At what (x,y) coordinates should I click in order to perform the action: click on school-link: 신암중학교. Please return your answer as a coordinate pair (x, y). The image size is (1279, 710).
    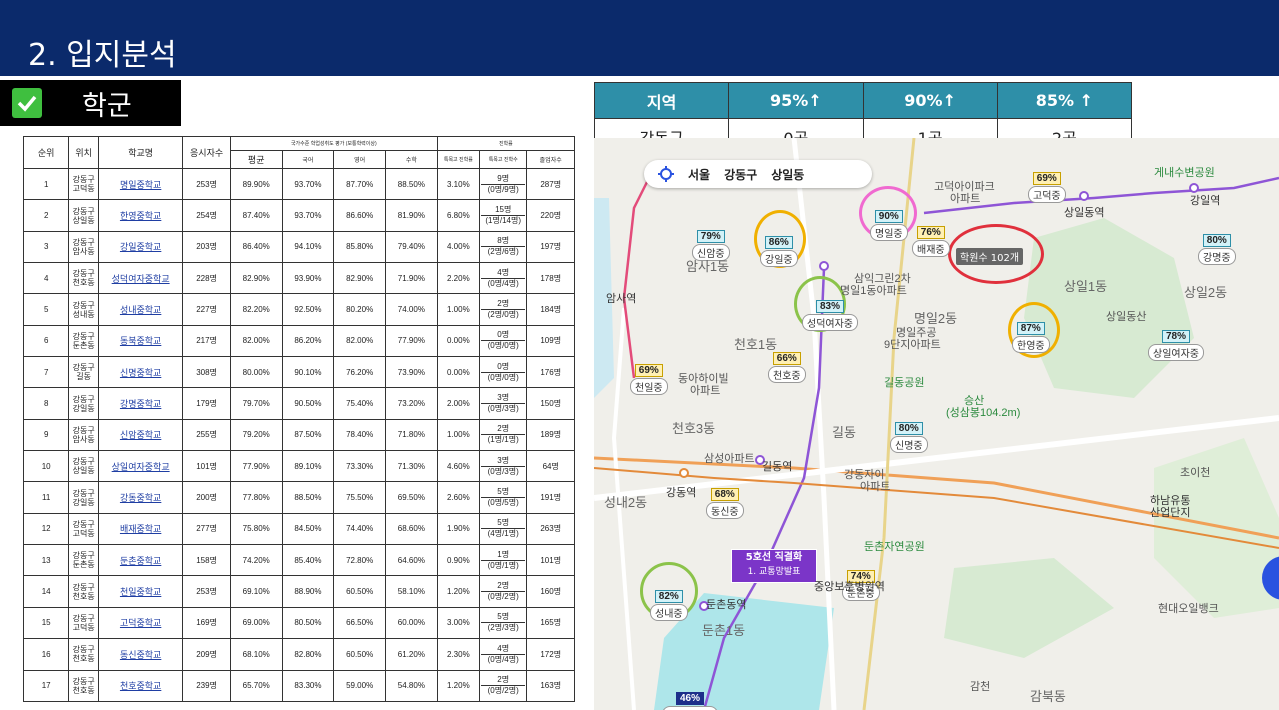
    Looking at the image, I should click on (140, 435).